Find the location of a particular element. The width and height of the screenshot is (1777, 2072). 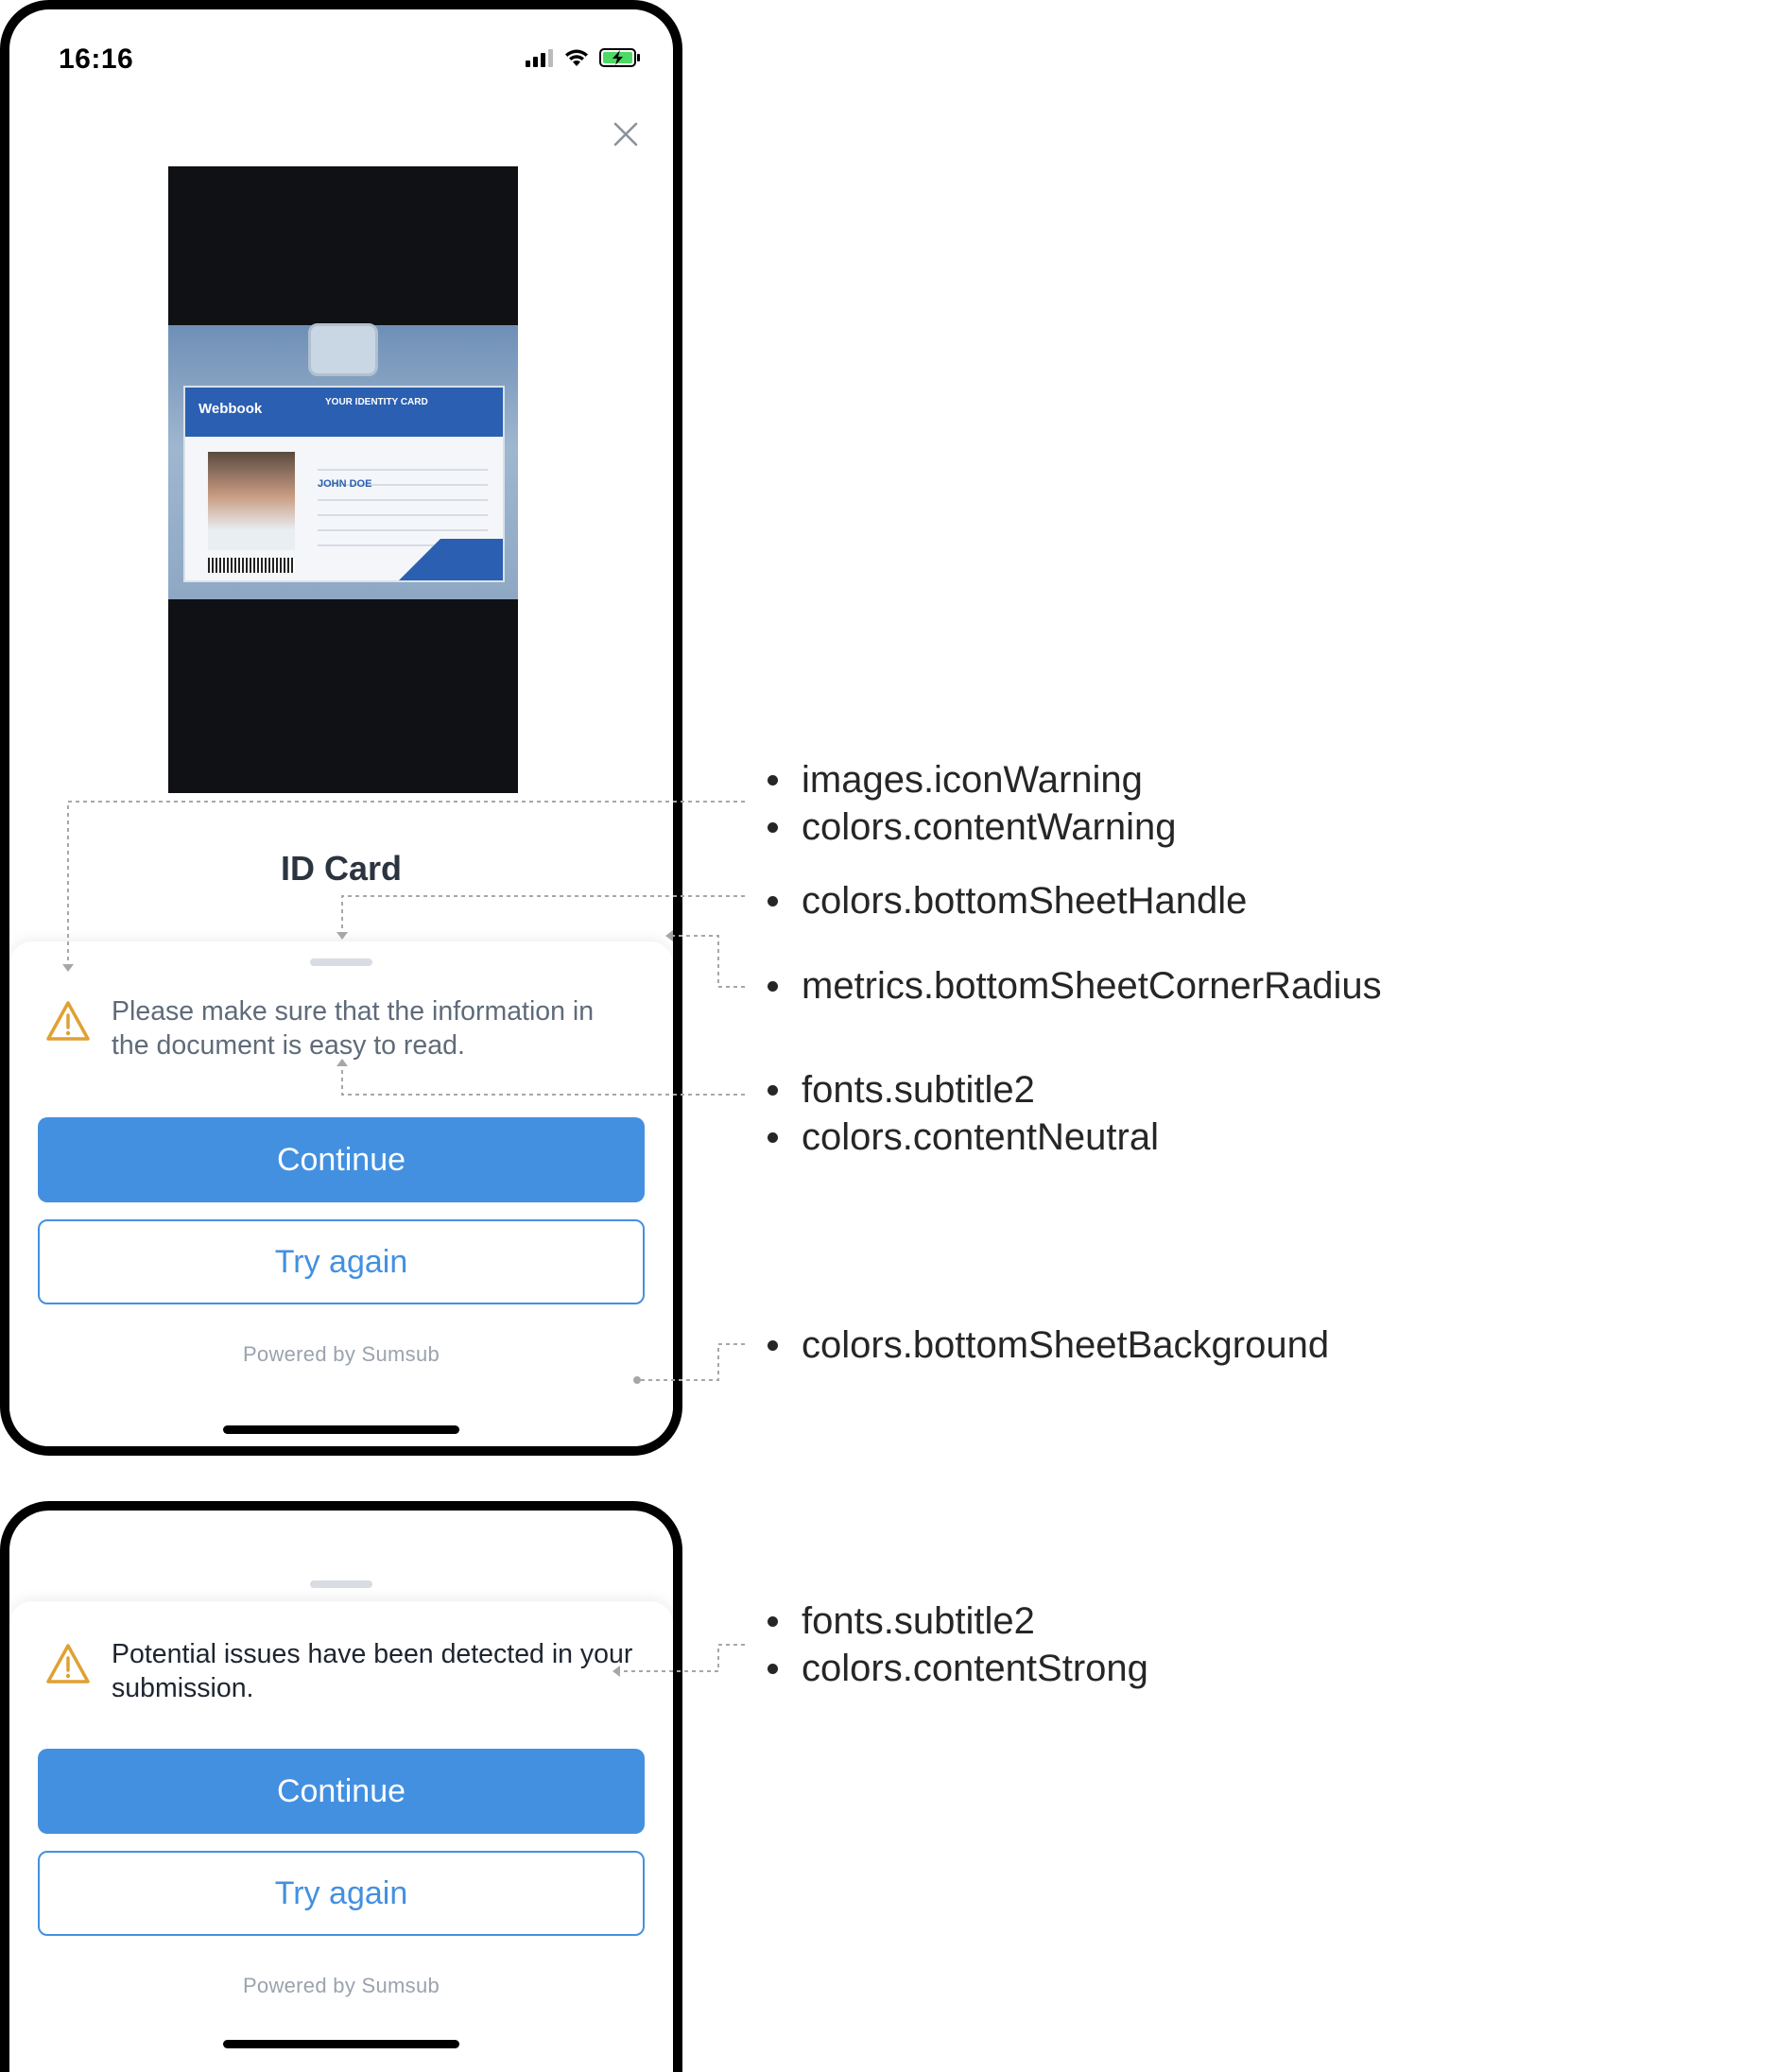

card-barcode is located at coordinates (251, 566).